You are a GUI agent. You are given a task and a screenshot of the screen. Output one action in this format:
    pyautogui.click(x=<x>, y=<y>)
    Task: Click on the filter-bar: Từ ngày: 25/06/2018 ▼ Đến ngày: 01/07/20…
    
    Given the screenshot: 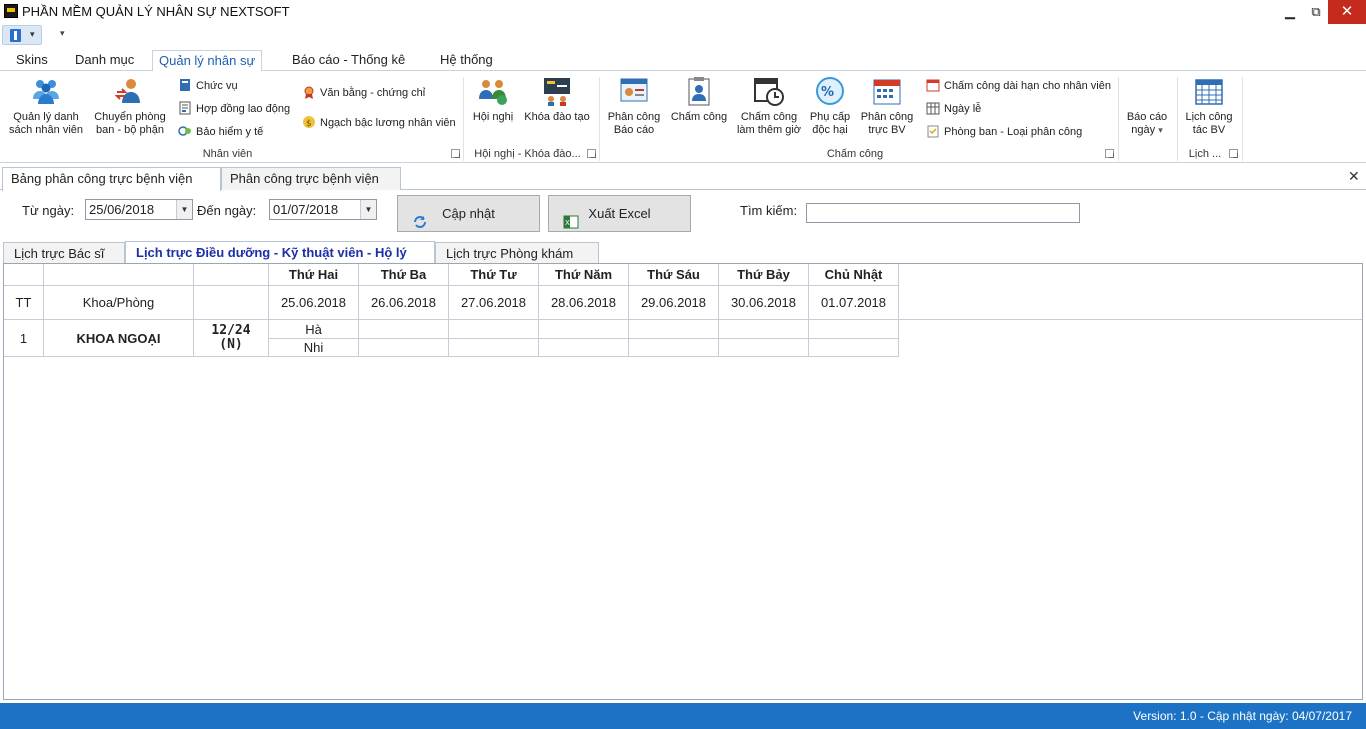 What is the action you would take?
    pyautogui.click(x=683, y=215)
    